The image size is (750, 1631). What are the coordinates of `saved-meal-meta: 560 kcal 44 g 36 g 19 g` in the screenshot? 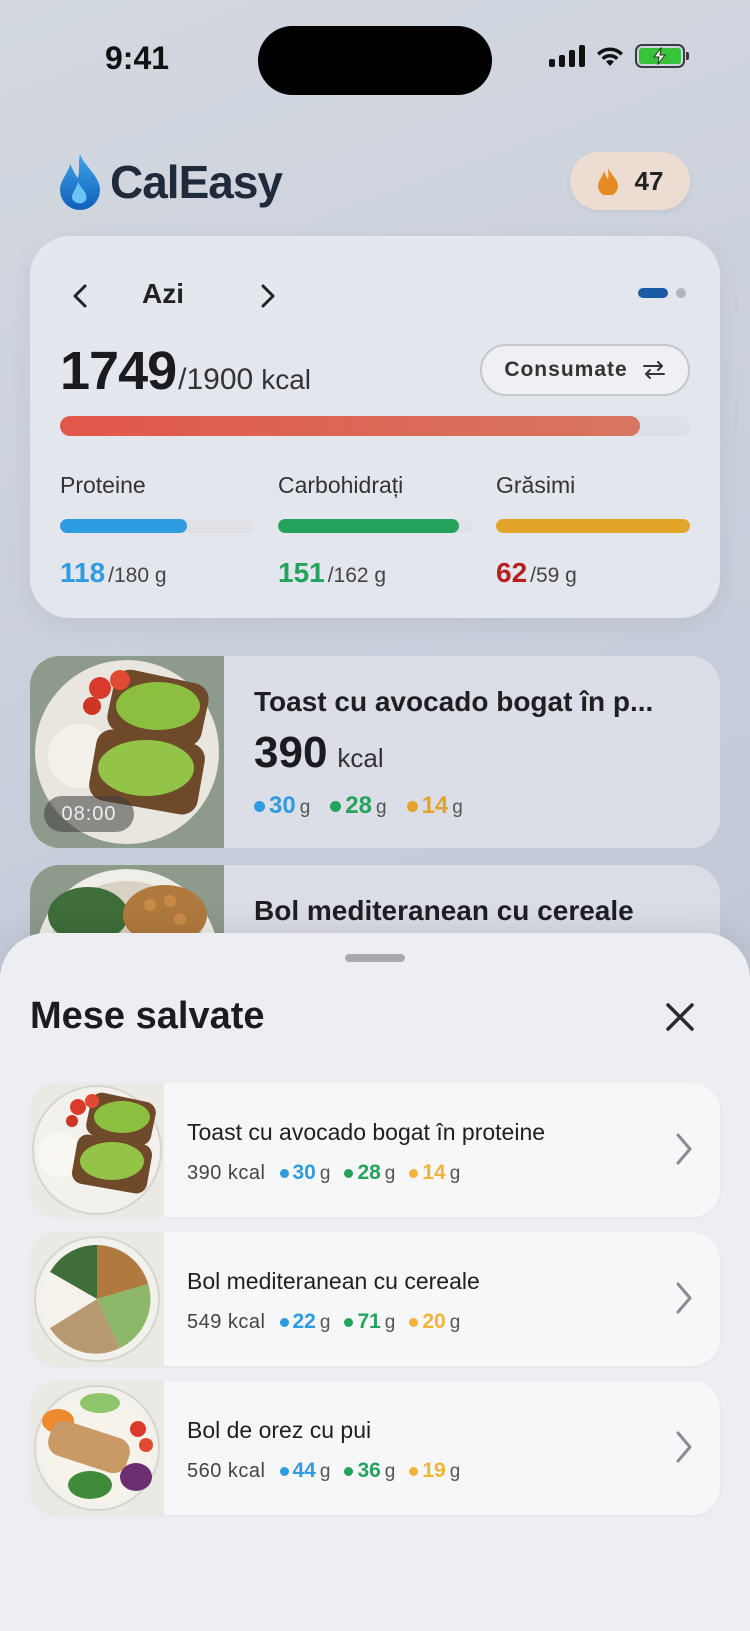 It's located at (323, 1471).